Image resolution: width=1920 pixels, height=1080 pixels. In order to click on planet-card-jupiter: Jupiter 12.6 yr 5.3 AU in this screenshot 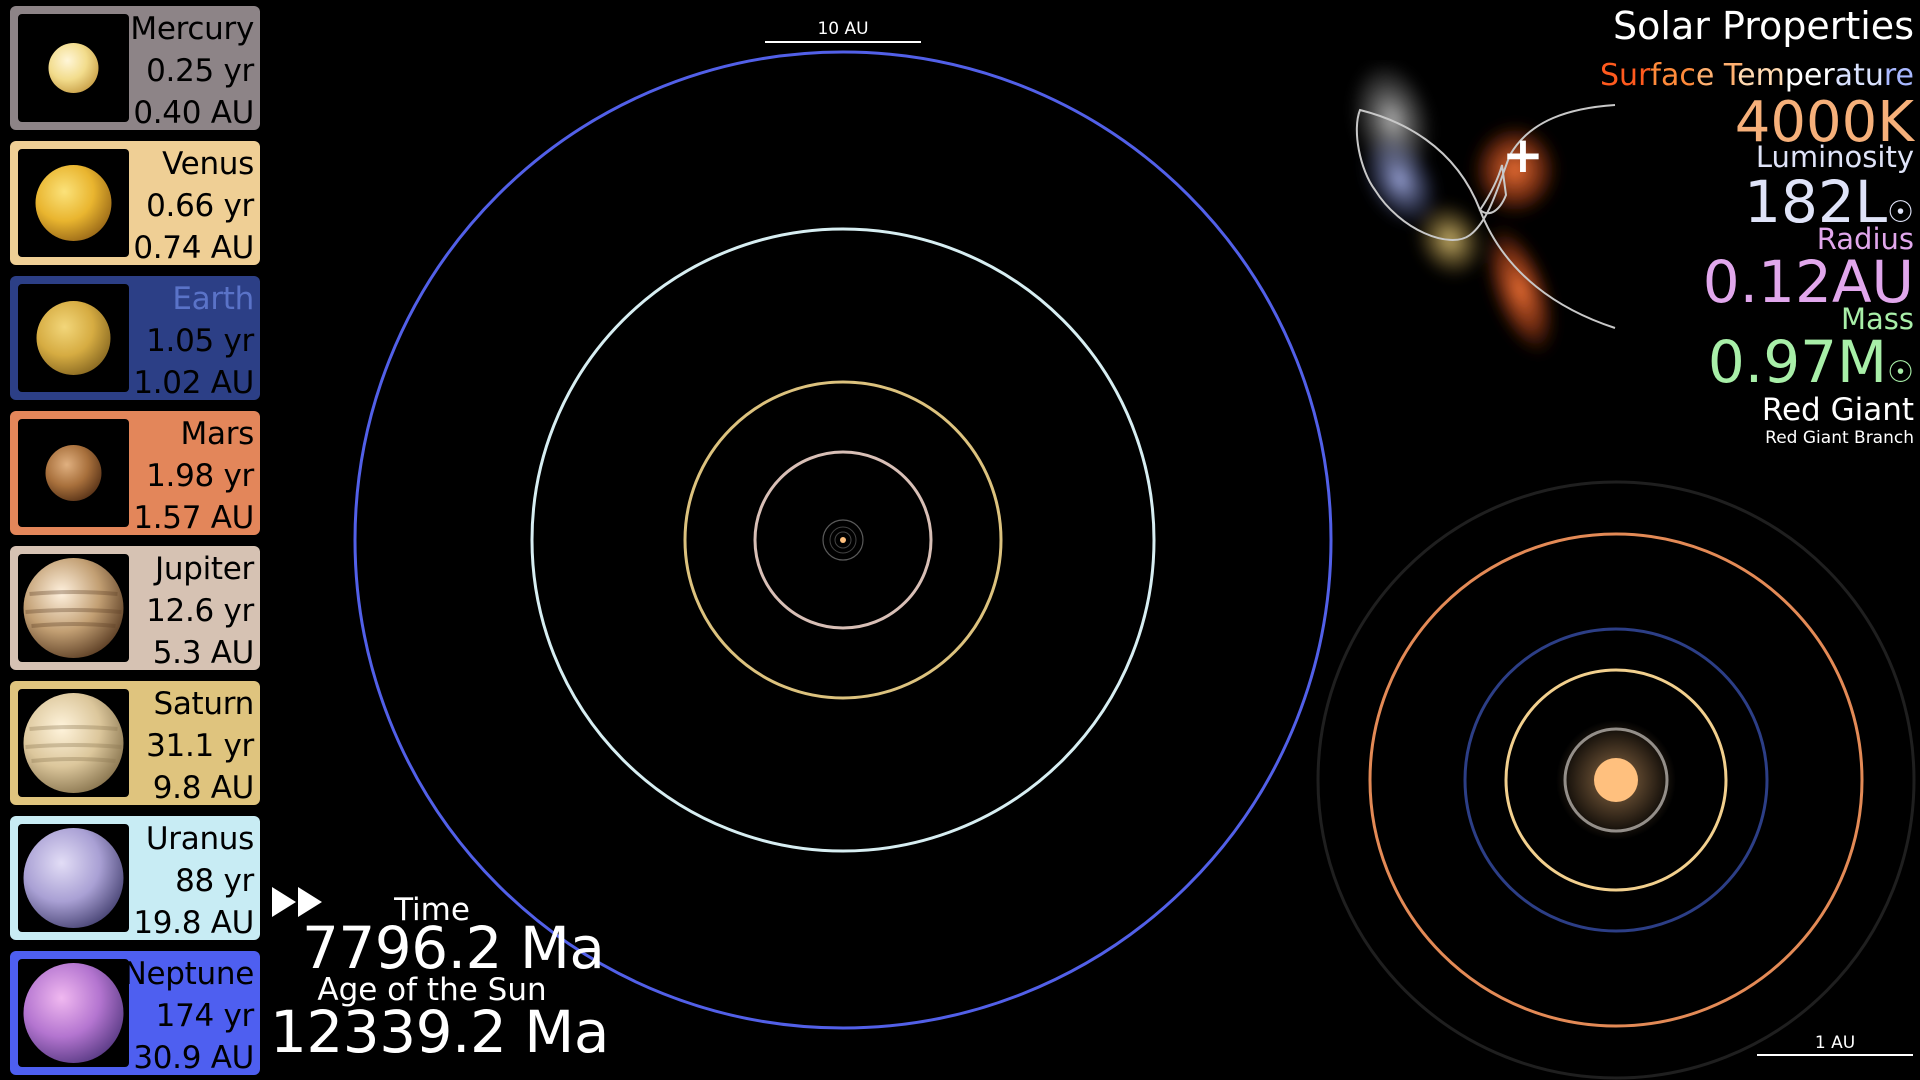, I will do `click(135, 608)`.